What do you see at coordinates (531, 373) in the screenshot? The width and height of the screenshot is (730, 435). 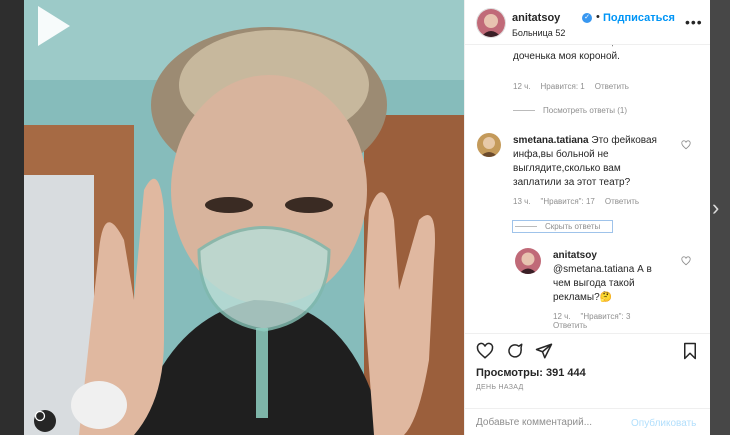 I see `view-count: Просмотры: 391 444` at bounding box center [531, 373].